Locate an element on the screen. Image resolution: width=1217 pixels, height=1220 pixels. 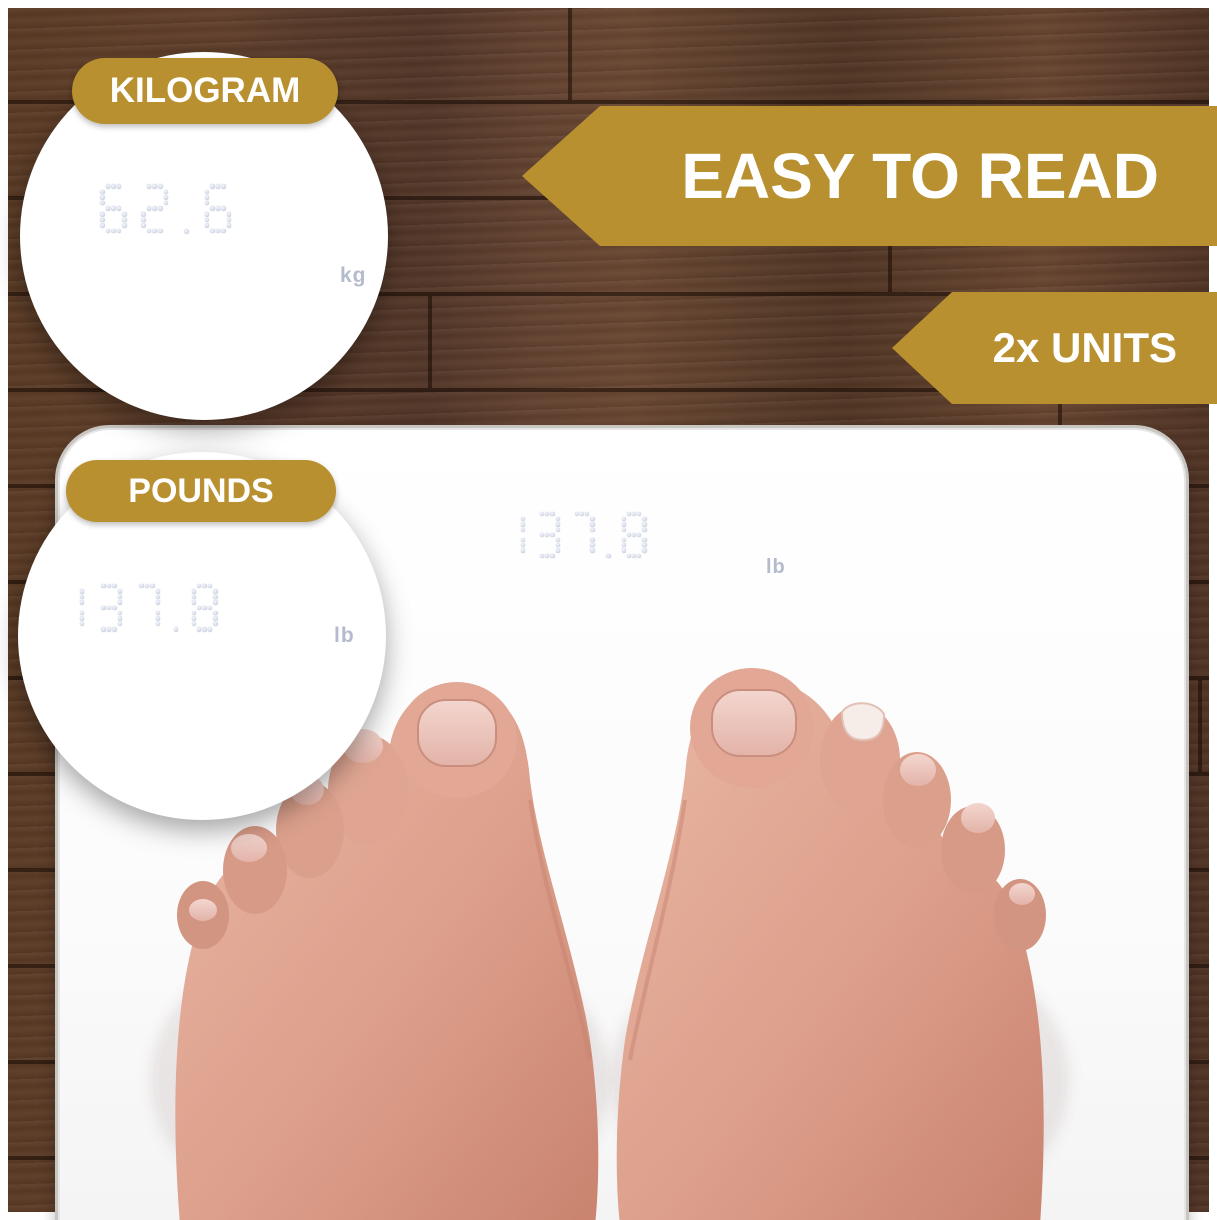
scale-unit-label: lb is located at coordinates (776, 567).